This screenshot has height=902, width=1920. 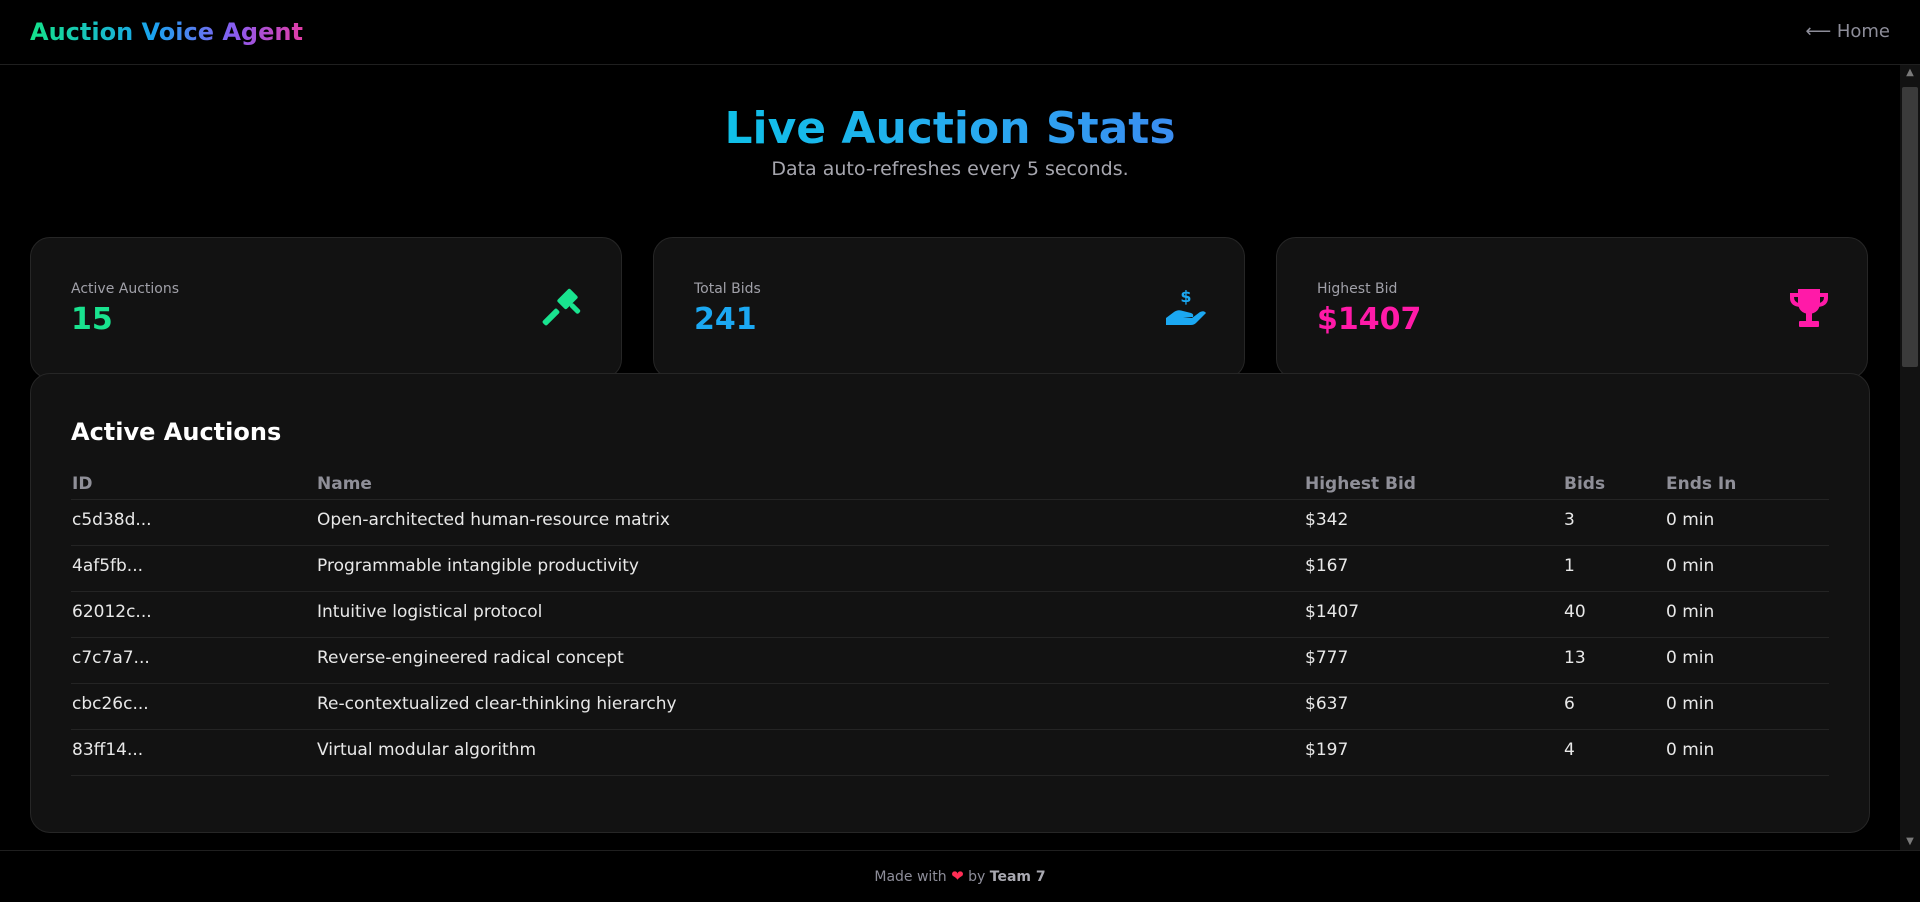 What do you see at coordinates (493, 520) in the screenshot?
I see `cell-name: Open-architected human-resource matrix` at bounding box center [493, 520].